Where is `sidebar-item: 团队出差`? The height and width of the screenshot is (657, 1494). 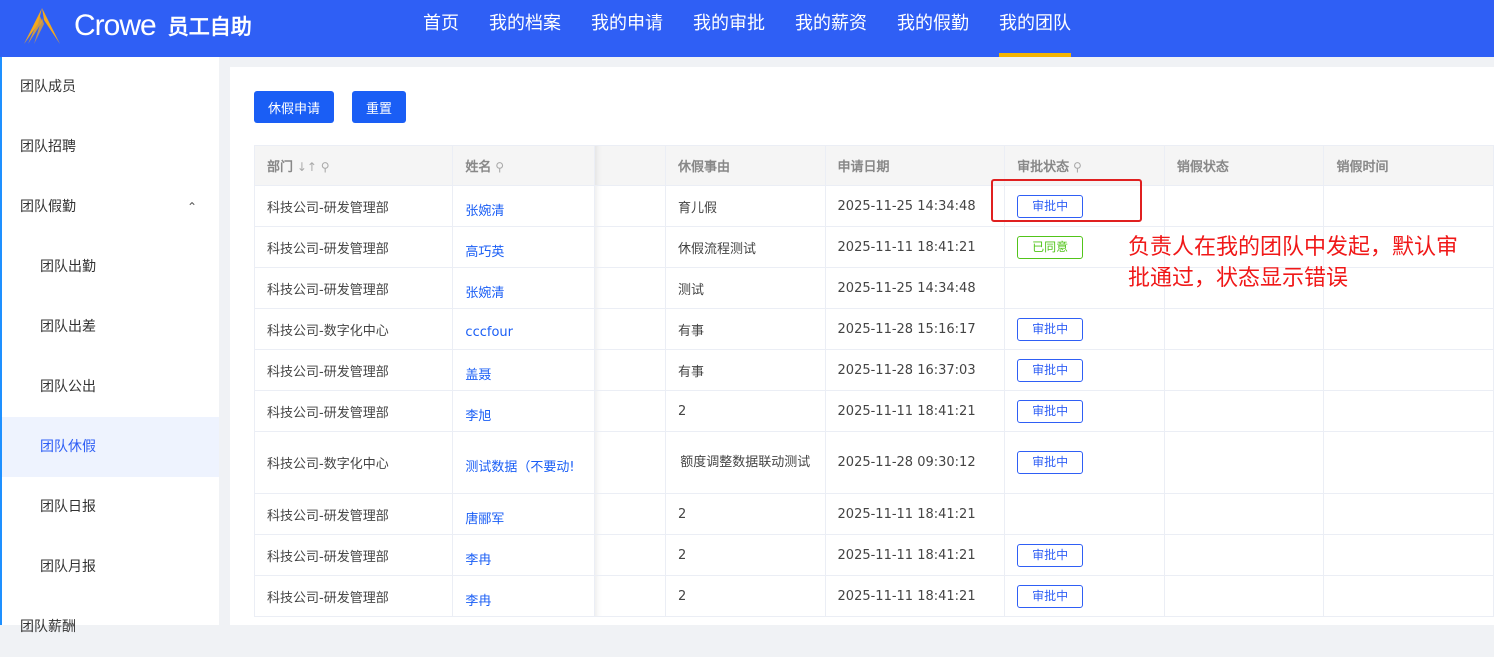
sidebar-item: 团队出差 is located at coordinates (110, 327).